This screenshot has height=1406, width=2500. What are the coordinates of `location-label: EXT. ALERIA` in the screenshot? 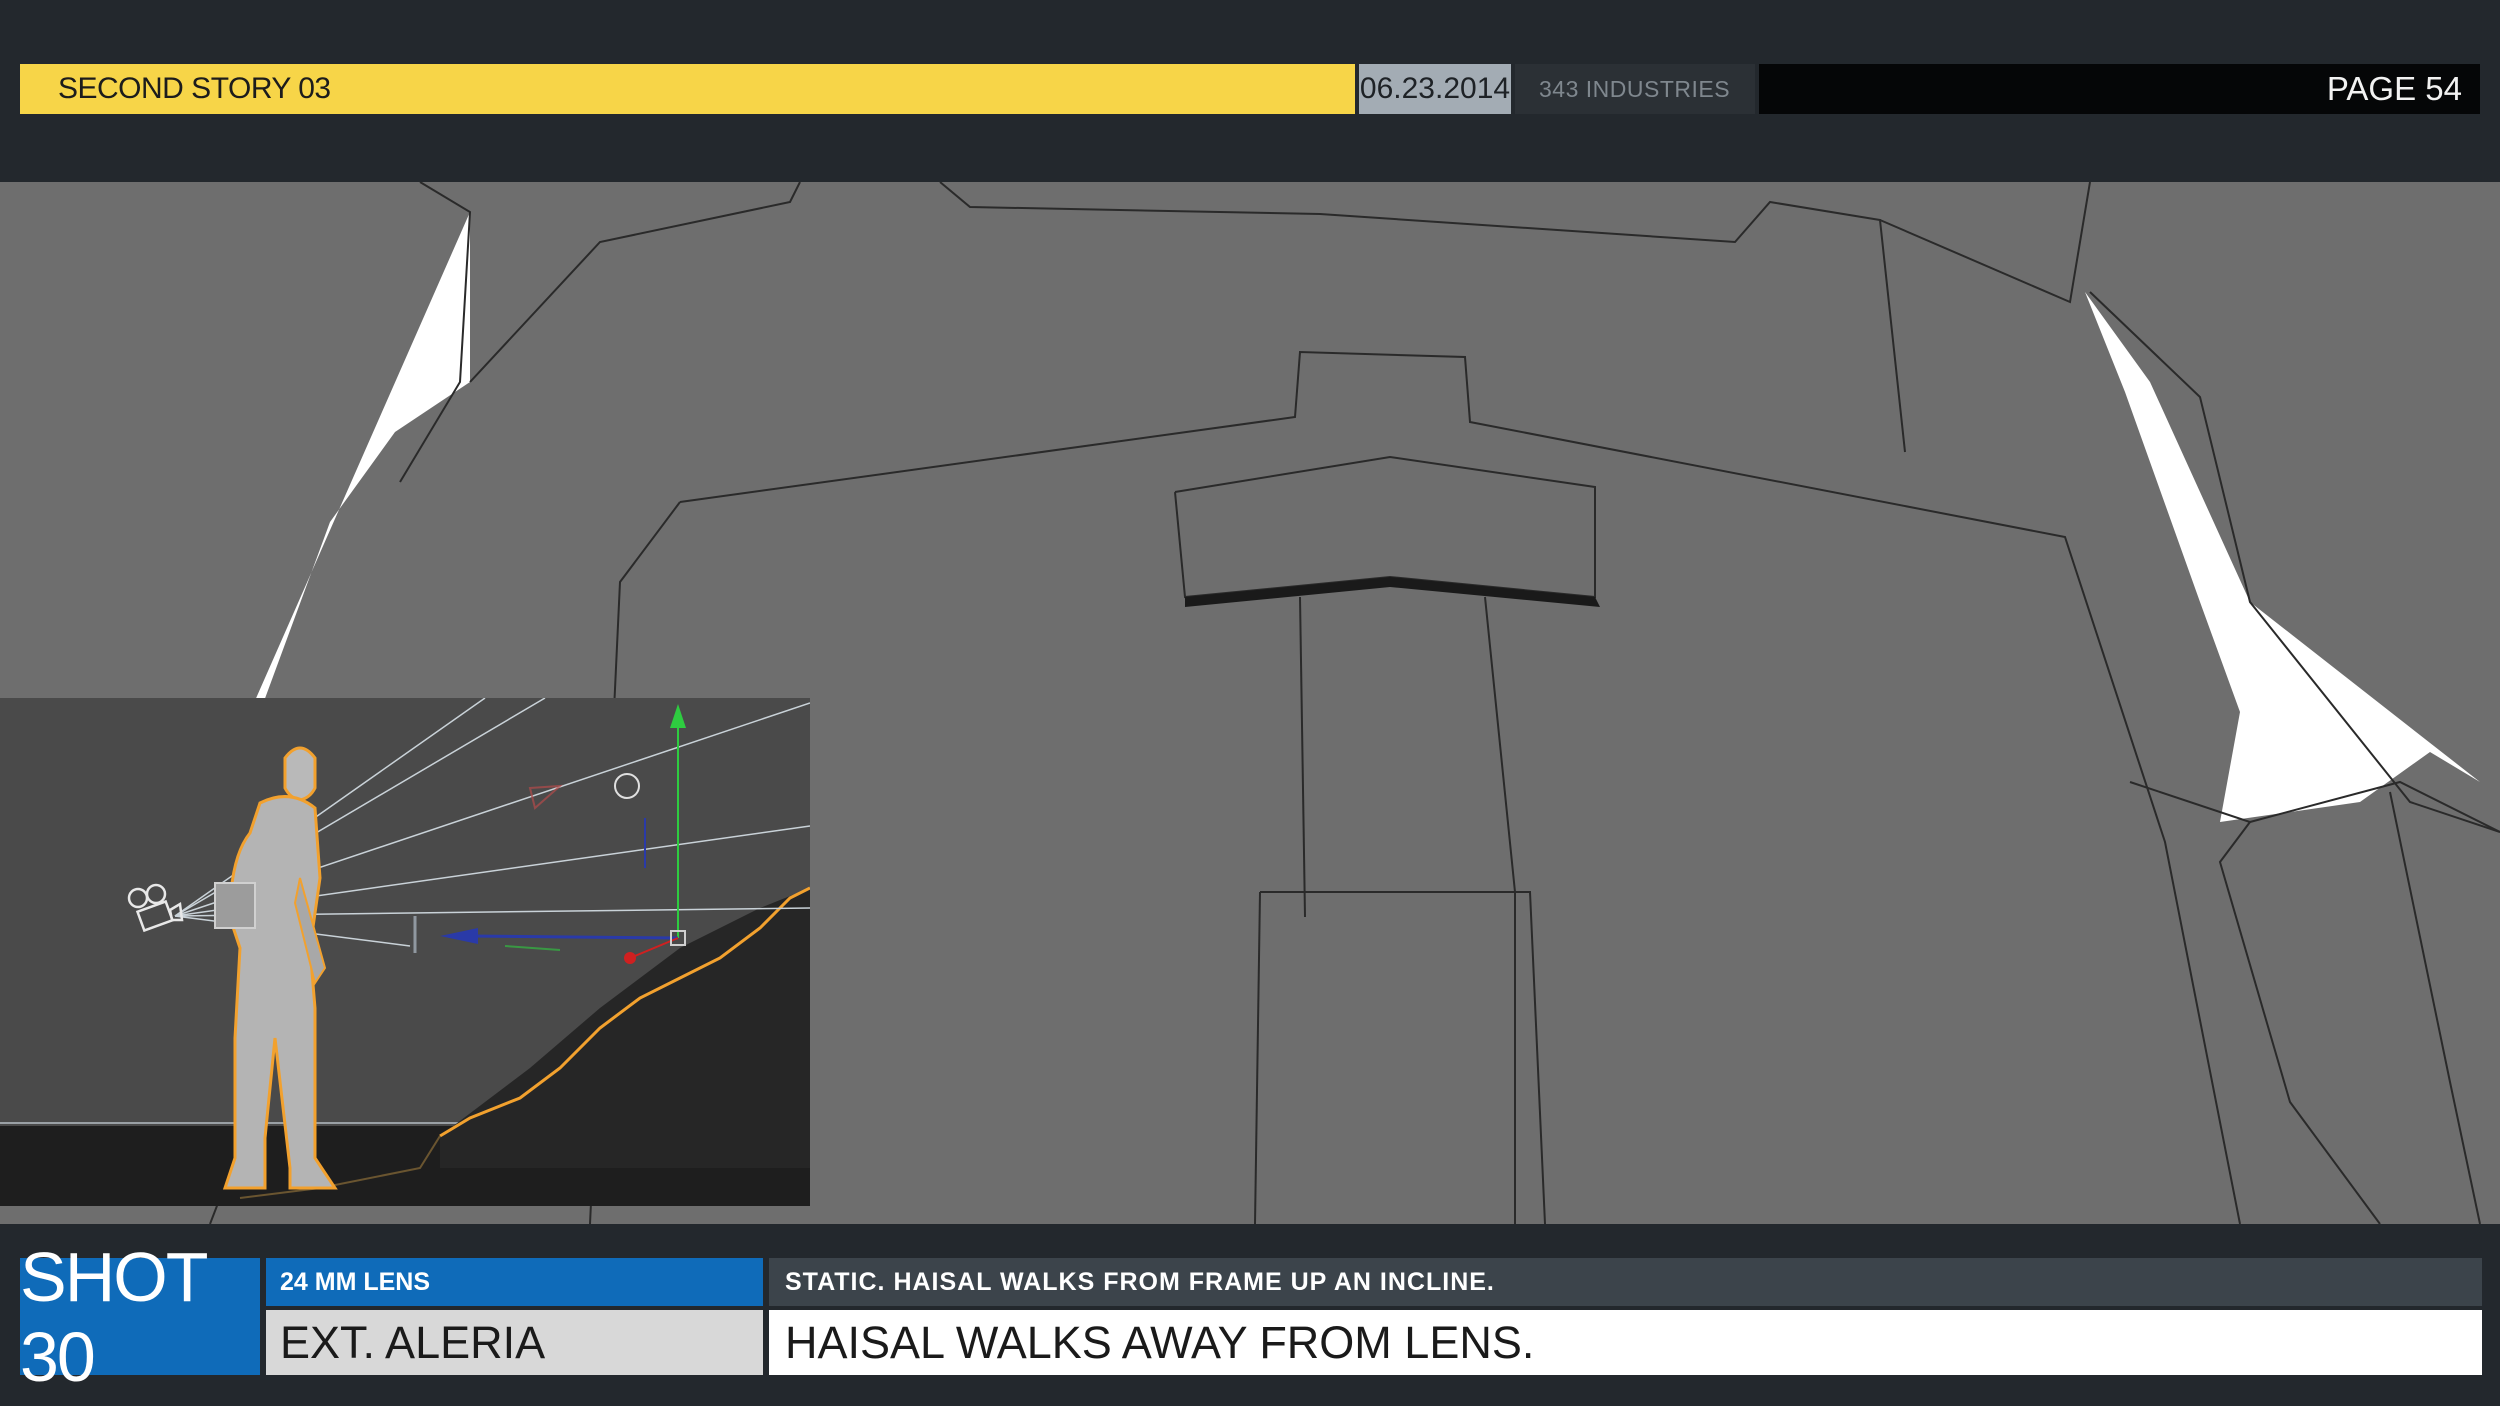 It's located at (514, 1342).